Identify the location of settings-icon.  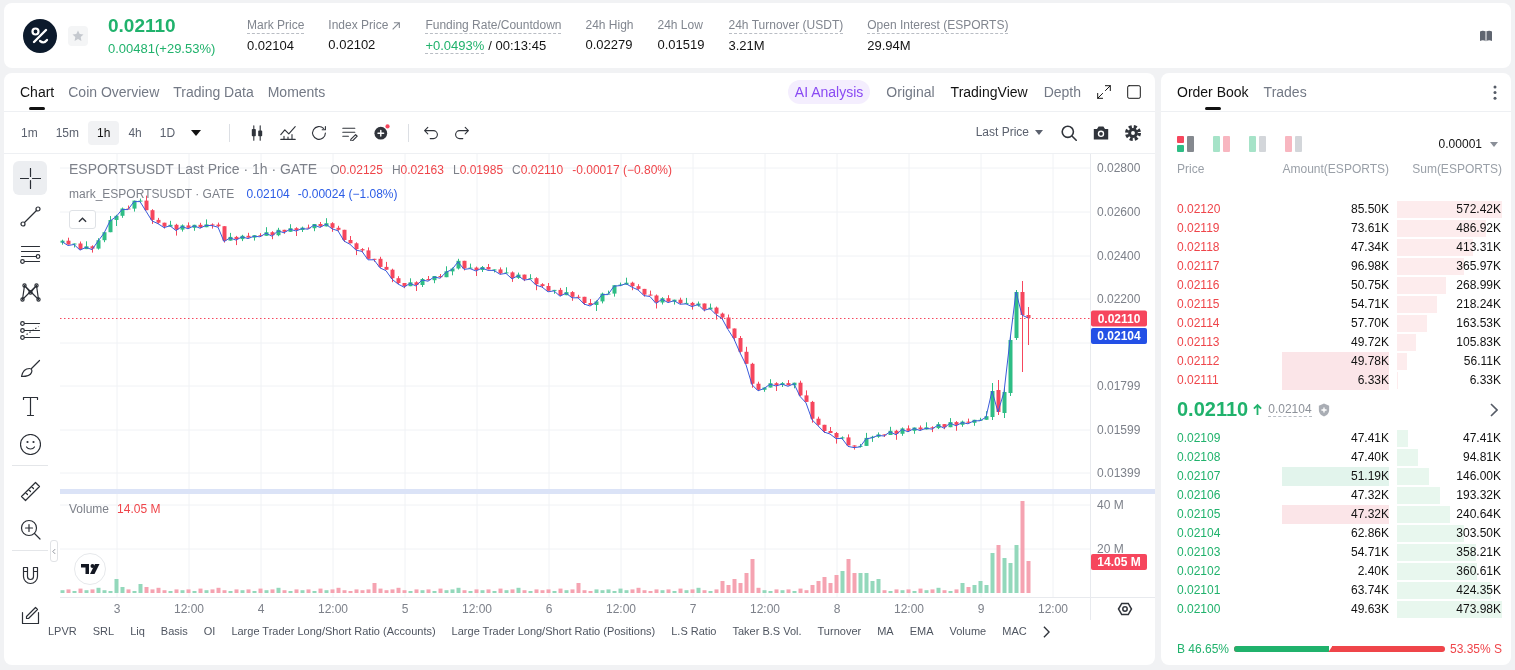
(1133, 132).